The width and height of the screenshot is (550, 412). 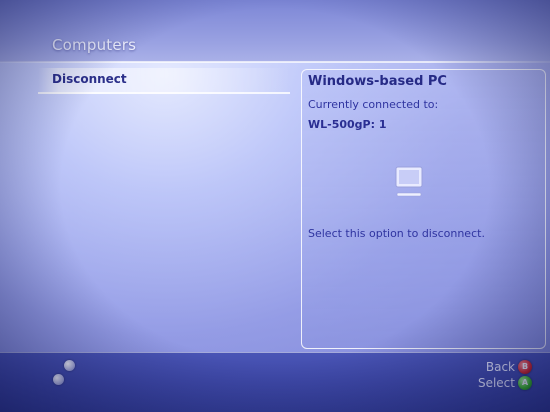 What do you see at coordinates (275, 62) in the screenshot?
I see `header-divider` at bounding box center [275, 62].